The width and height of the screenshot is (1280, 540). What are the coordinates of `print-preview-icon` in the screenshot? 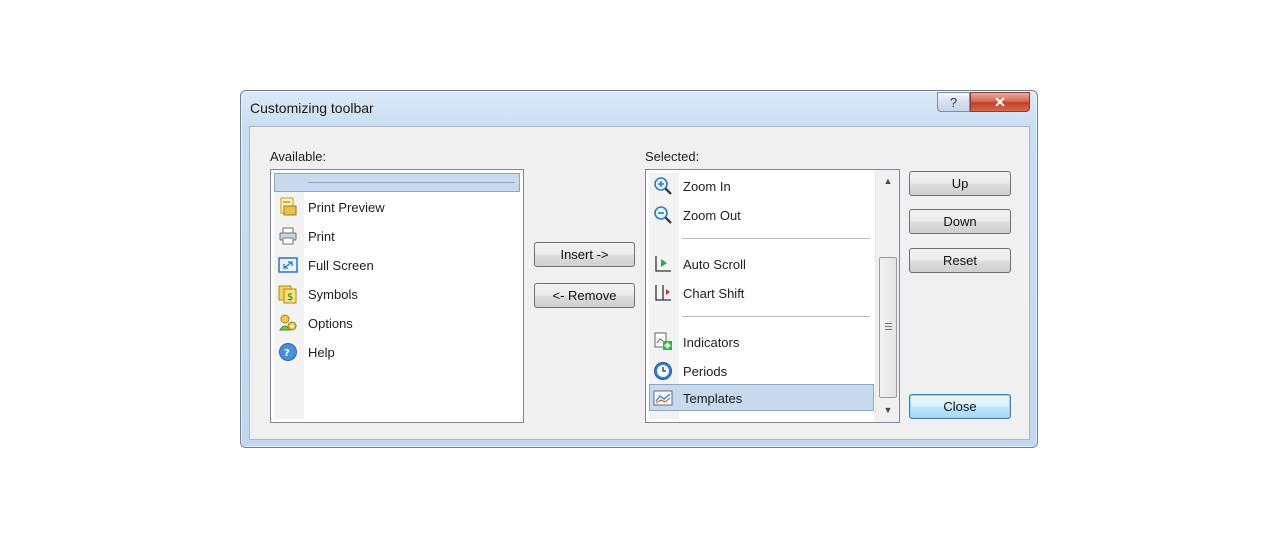 It's located at (288, 207).